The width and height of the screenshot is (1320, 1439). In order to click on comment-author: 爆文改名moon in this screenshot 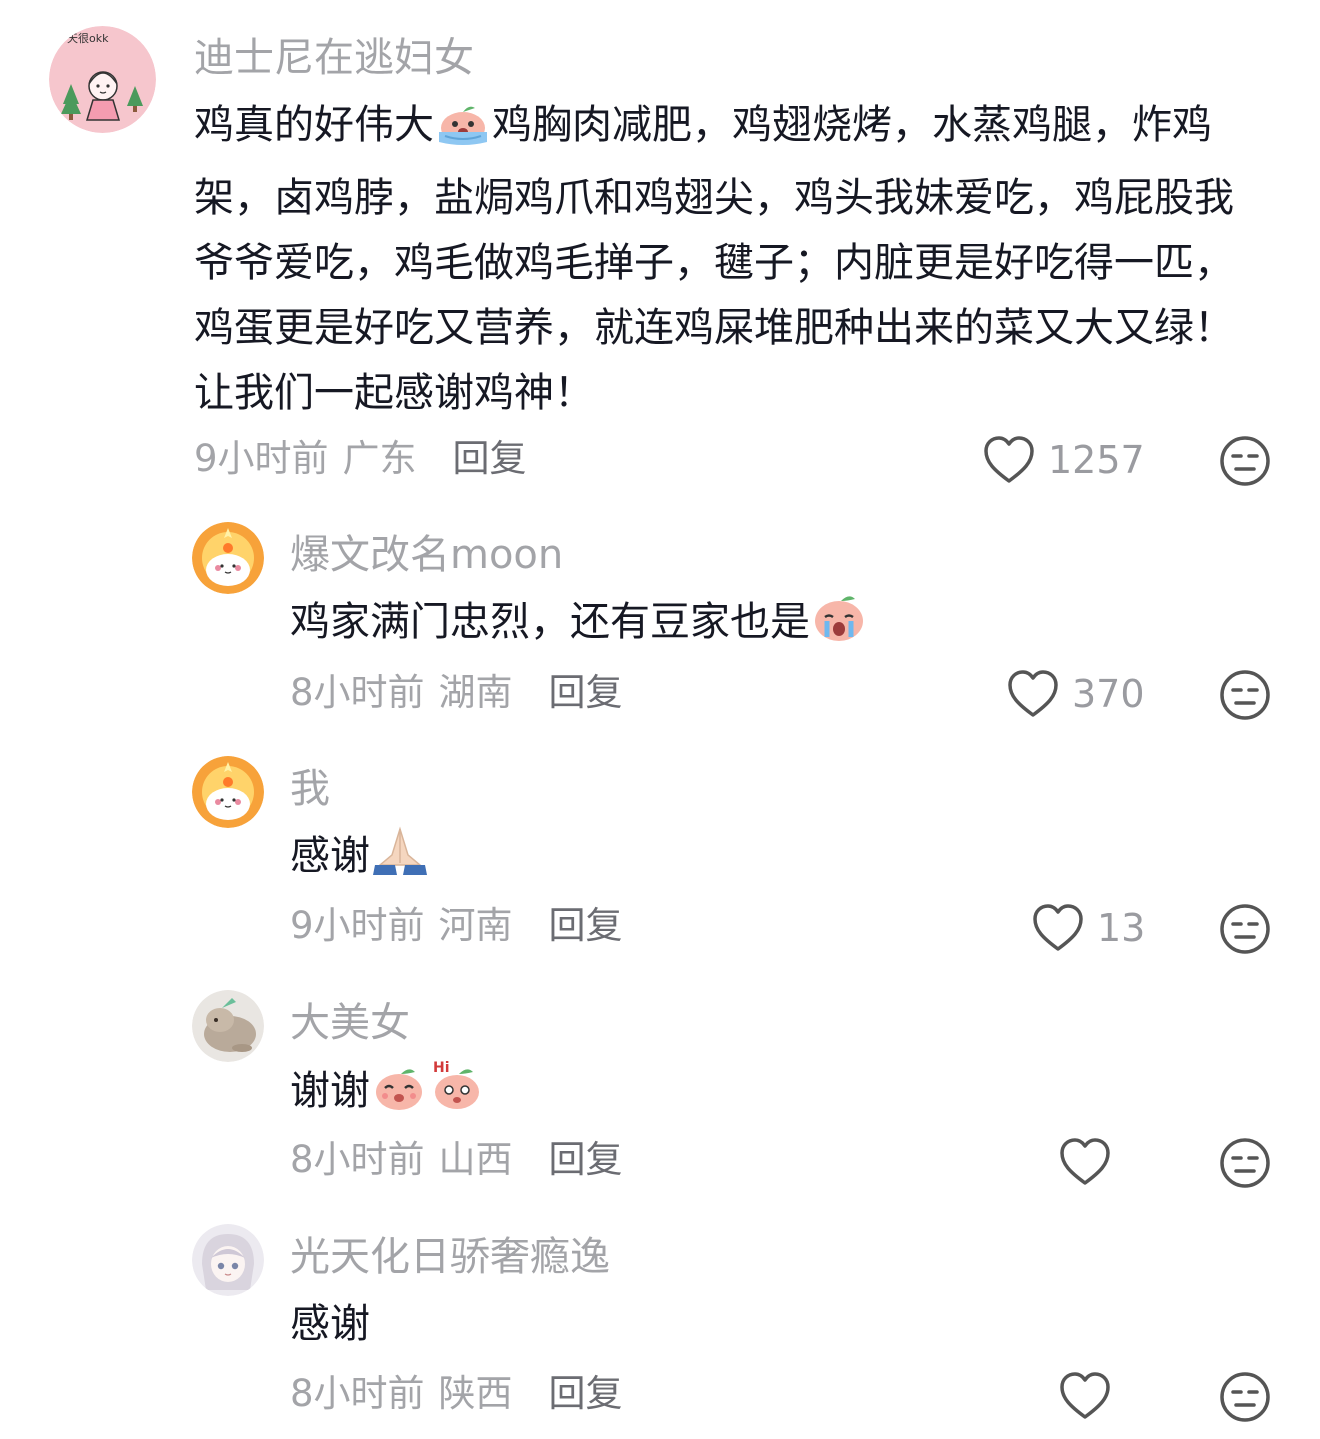, I will do `click(426, 555)`.